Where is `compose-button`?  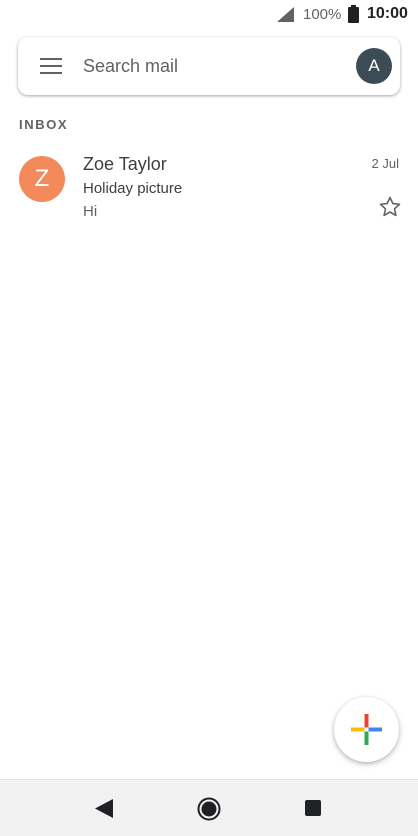 compose-button is located at coordinates (366, 729).